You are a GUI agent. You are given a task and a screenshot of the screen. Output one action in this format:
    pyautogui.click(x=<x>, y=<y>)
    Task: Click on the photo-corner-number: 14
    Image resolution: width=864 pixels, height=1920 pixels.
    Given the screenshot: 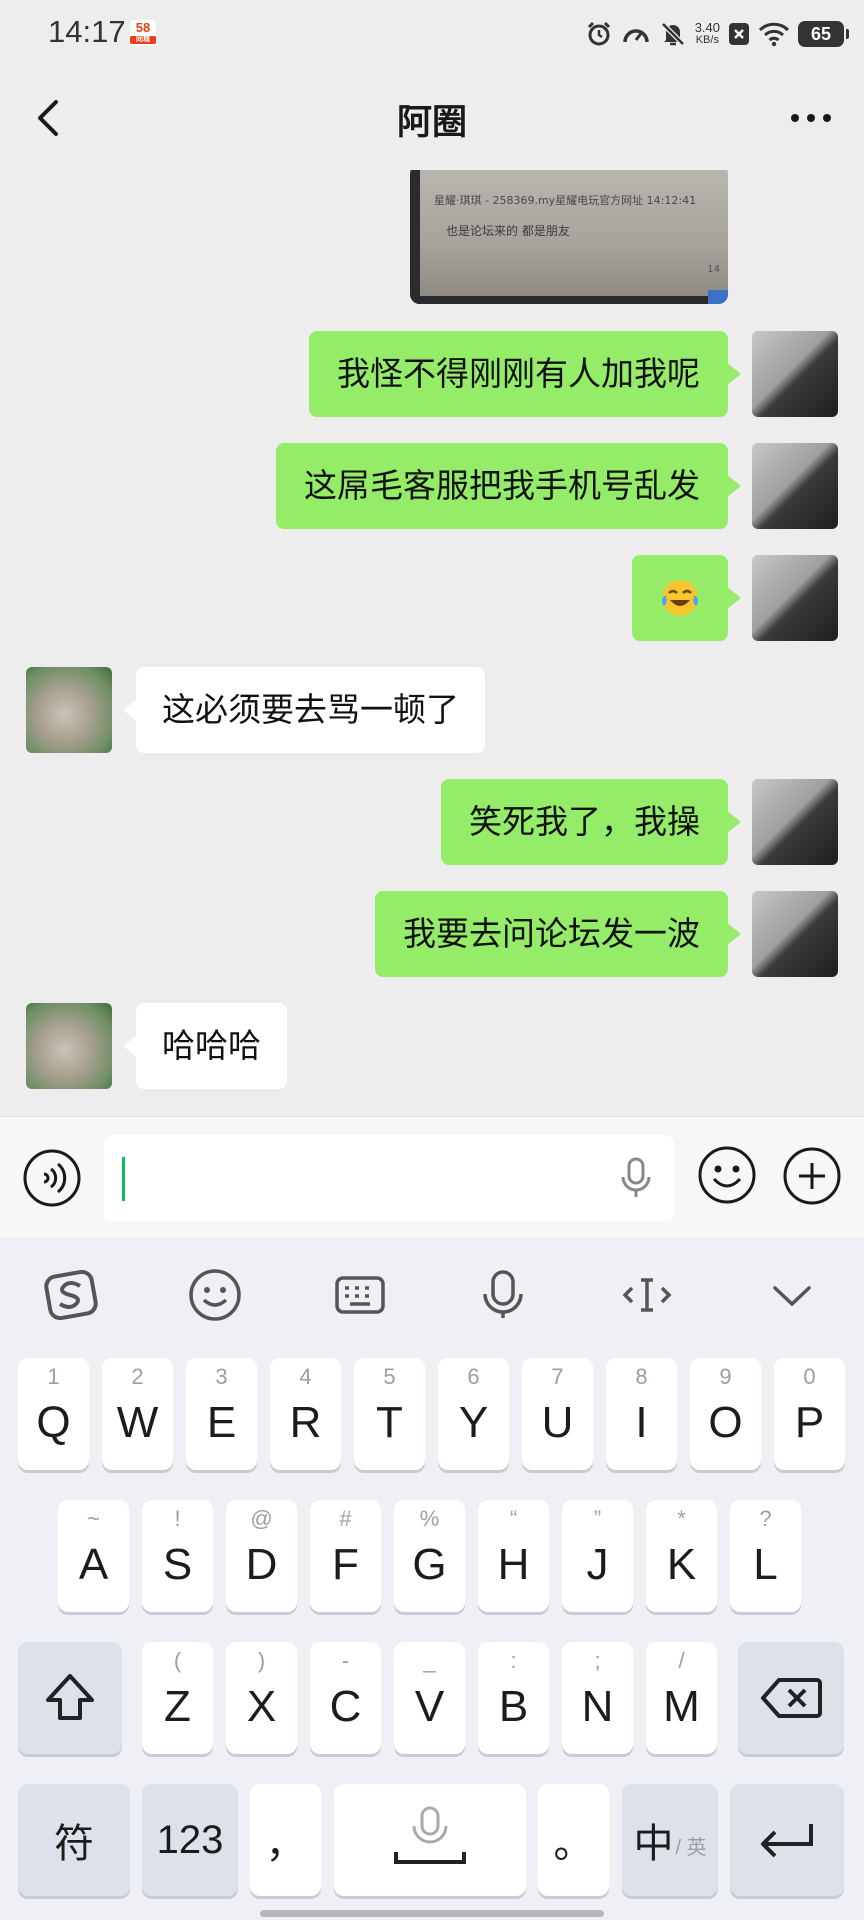 What is the action you would take?
    pyautogui.click(x=713, y=269)
    